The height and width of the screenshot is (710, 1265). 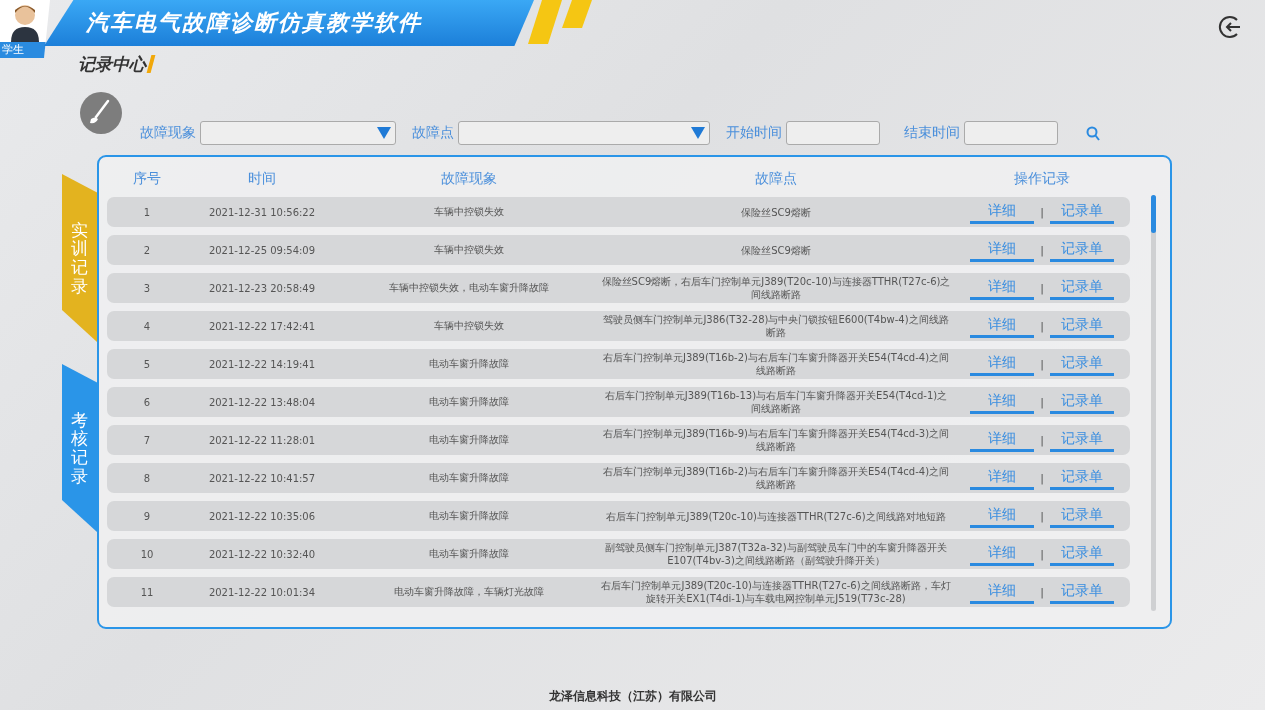 I want to click on table-cell: 右后车门控制单元J389(T20c-10)与连接器TTHR(T27c-6)之间线路断路，车灯旋转开关EX1(T4di-1)与车载电网控制单元J519(T73c-28), so click(x=776, y=592).